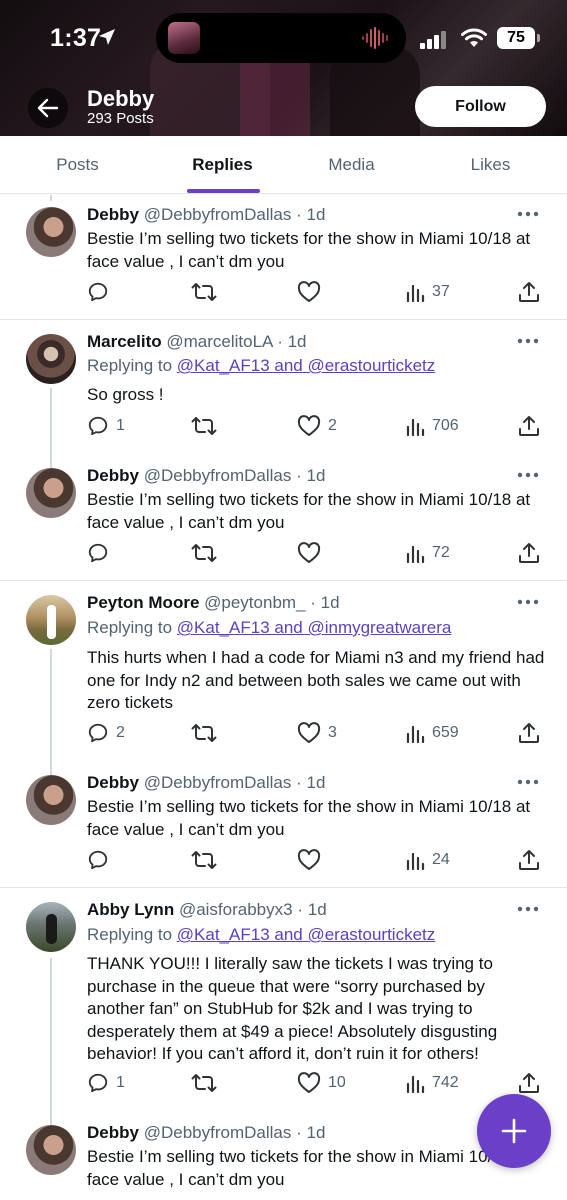 The height and width of the screenshot is (1200, 567). What do you see at coordinates (283, 860) in the screenshot?
I see `tweet-actions: 24` at bounding box center [283, 860].